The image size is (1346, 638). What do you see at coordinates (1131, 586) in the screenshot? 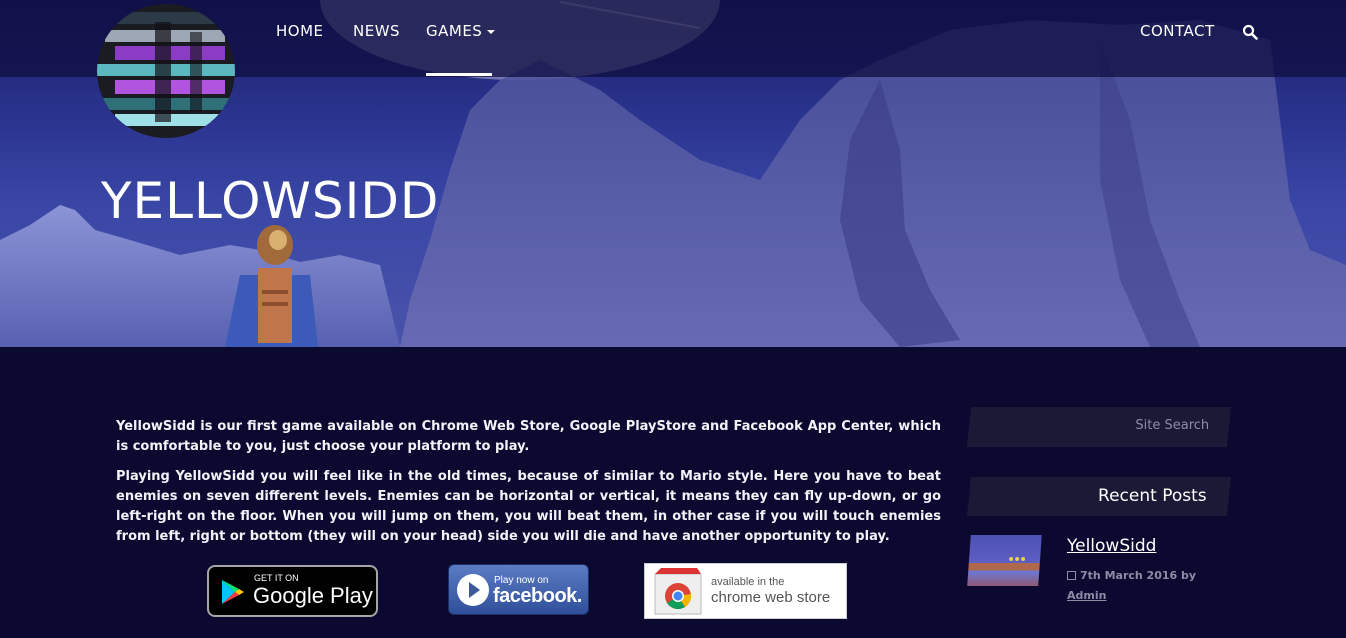
I see `post-meta: 7th March 2016 by Admin` at bounding box center [1131, 586].